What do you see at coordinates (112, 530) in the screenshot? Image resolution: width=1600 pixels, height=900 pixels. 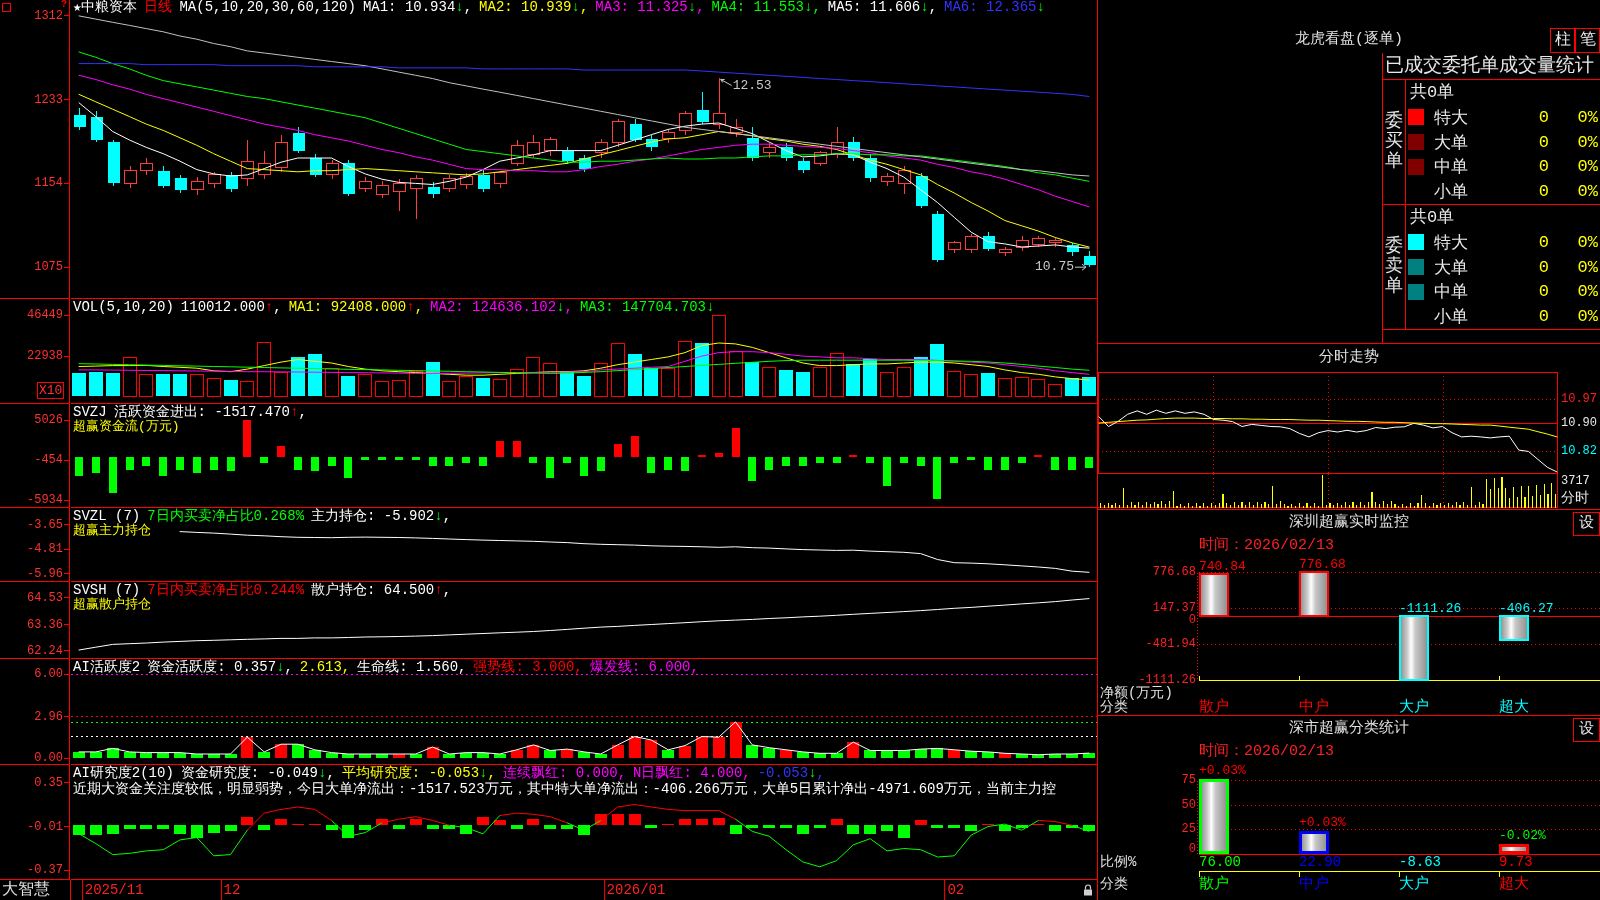 I see `indicator-subtitle: 超赢主力持仓` at bounding box center [112, 530].